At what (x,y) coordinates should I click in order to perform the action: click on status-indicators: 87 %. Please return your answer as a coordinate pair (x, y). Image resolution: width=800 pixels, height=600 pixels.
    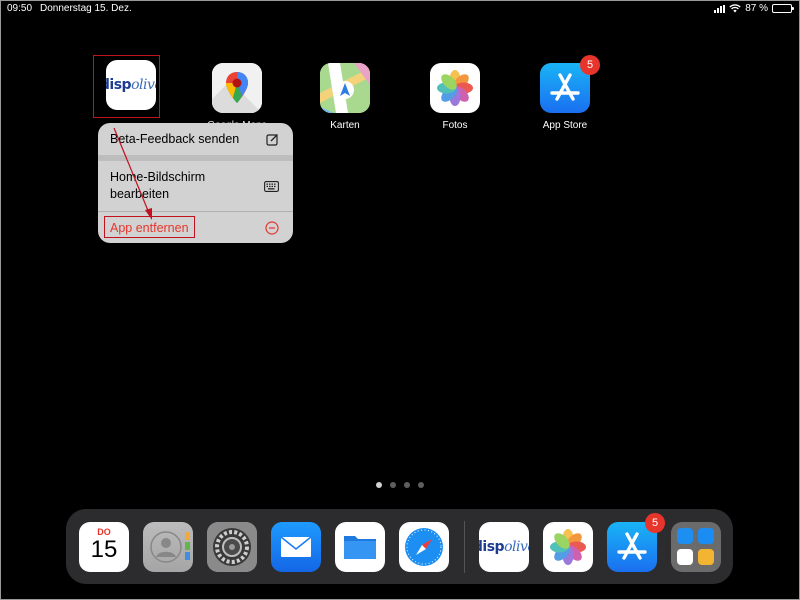
    Looking at the image, I should click on (754, 8).